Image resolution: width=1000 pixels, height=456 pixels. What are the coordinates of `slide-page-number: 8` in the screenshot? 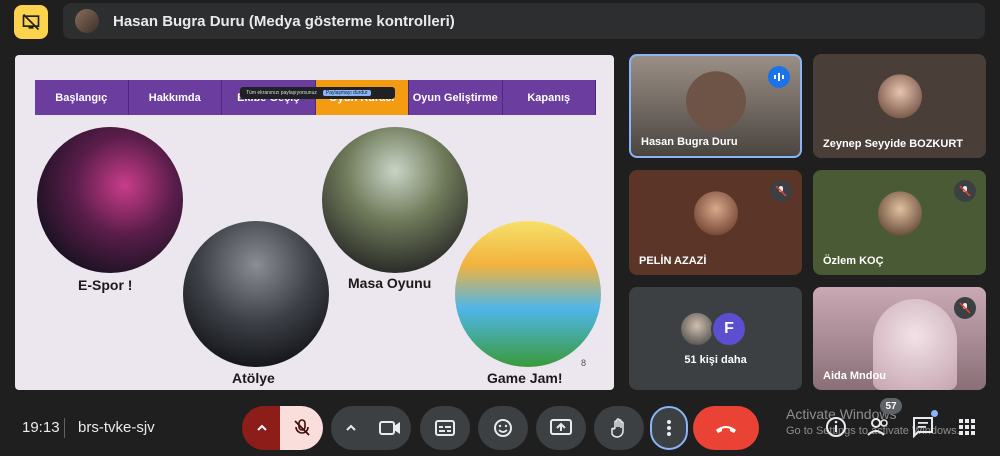 It's located at (583, 363).